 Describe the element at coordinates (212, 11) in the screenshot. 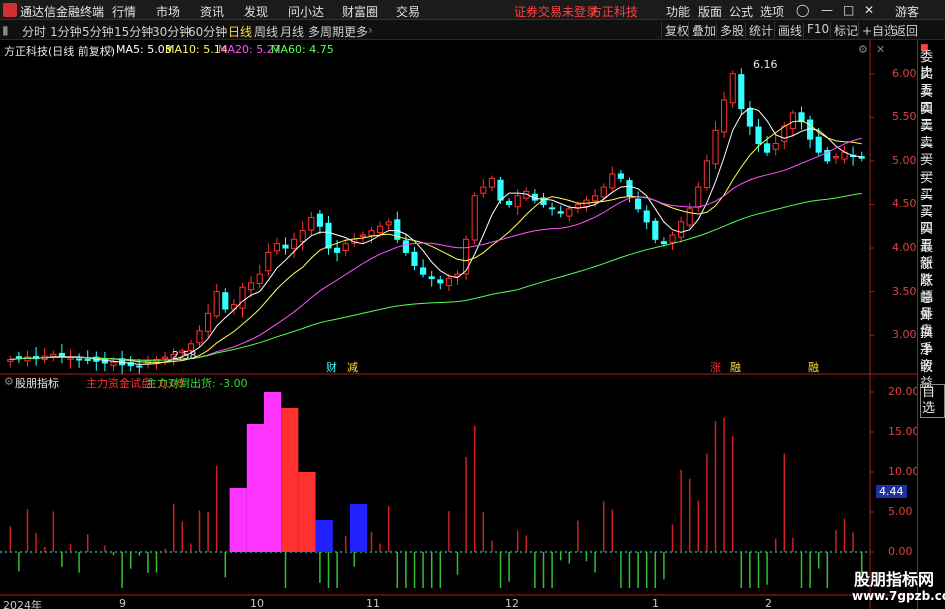

I see `menu-news: 资讯` at that location.